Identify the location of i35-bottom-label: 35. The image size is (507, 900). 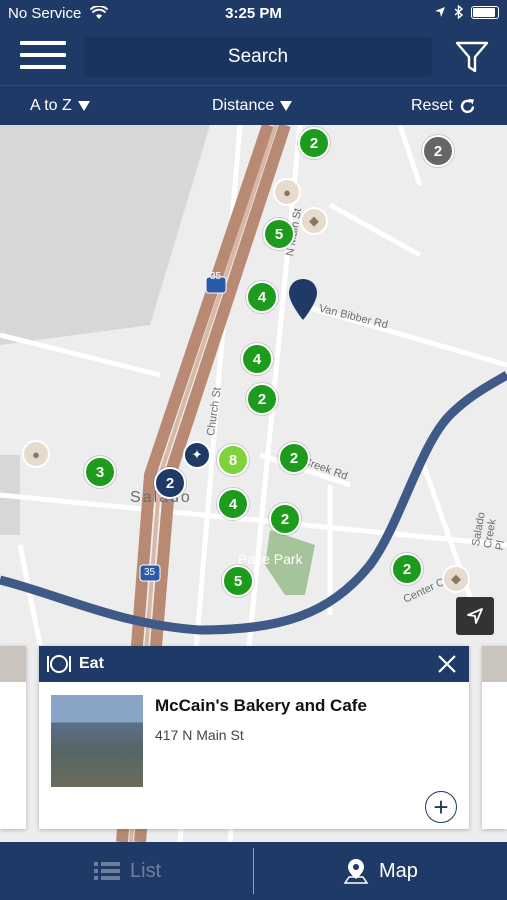
(150, 572).